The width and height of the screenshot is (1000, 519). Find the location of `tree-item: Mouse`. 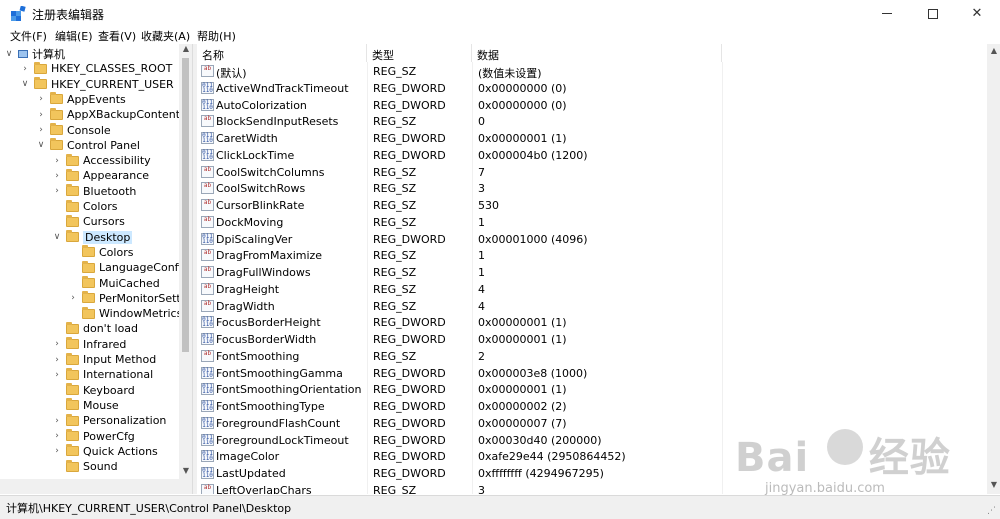

tree-item: Mouse is located at coordinates (85, 405).